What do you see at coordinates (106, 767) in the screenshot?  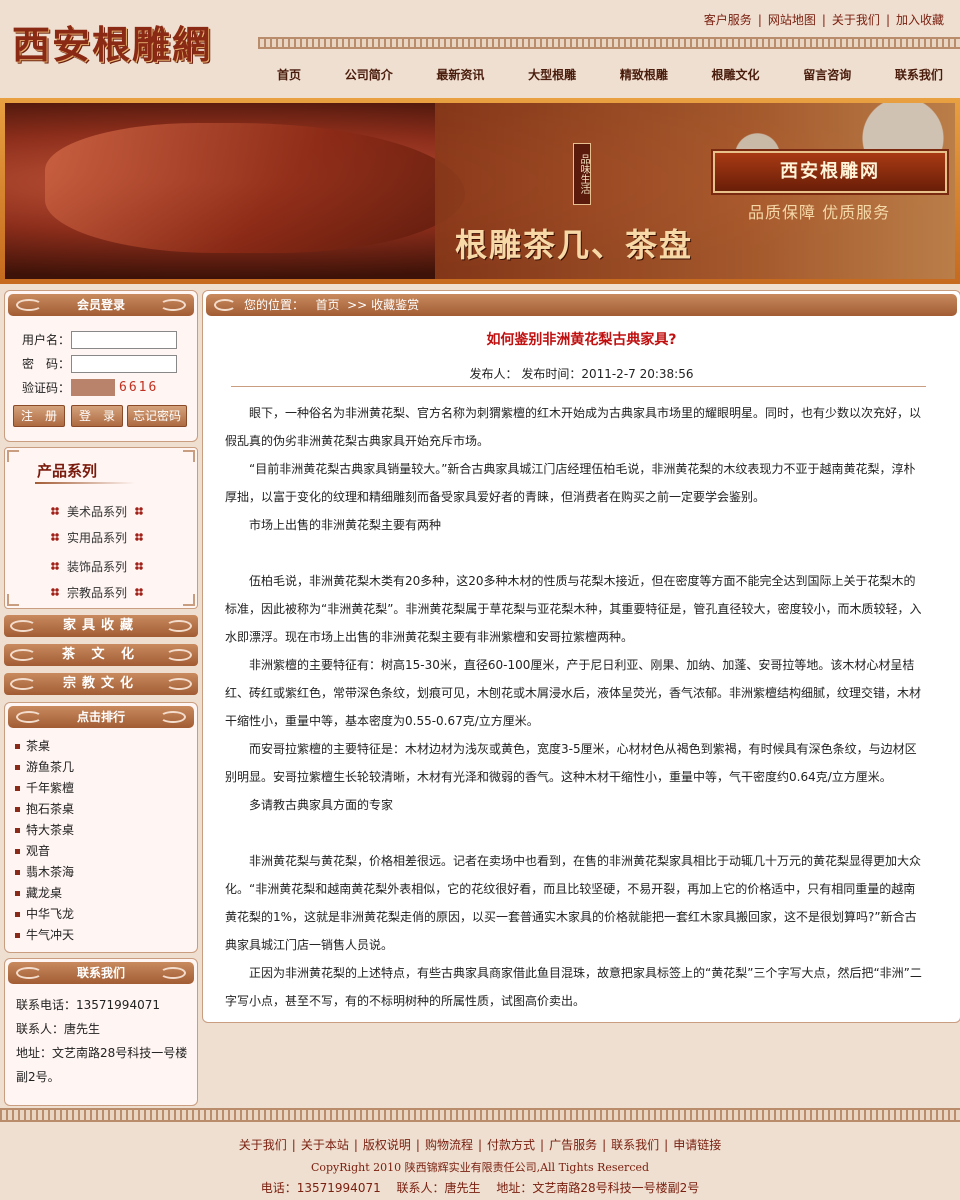 I see `ranking-item: 游鱼茶几` at bounding box center [106, 767].